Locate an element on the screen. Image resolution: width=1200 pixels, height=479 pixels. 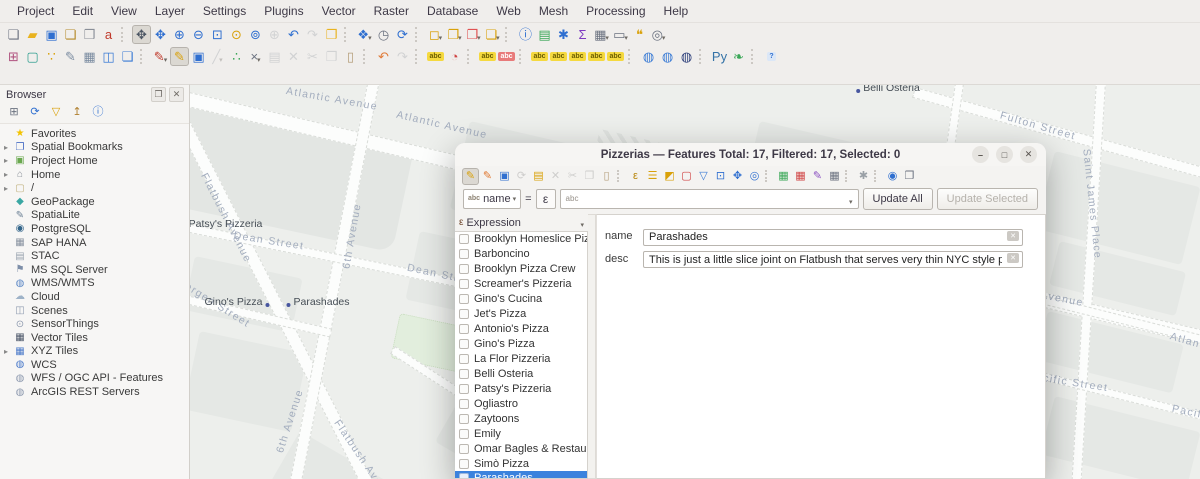
spatial-bookmarks-icon: ❖ ▾ is located at coordinates (364, 34).